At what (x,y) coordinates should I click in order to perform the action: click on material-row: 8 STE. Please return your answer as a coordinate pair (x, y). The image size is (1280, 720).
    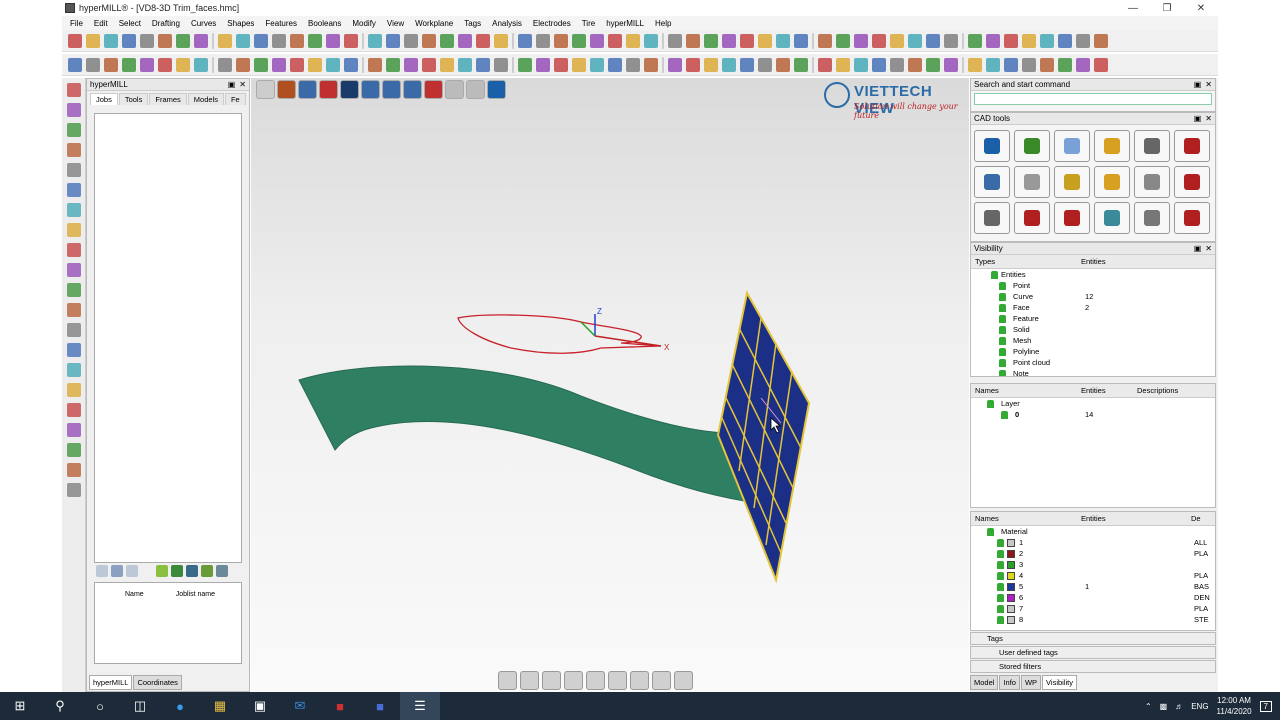
    Looking at the image, I should click on (1093, 619).